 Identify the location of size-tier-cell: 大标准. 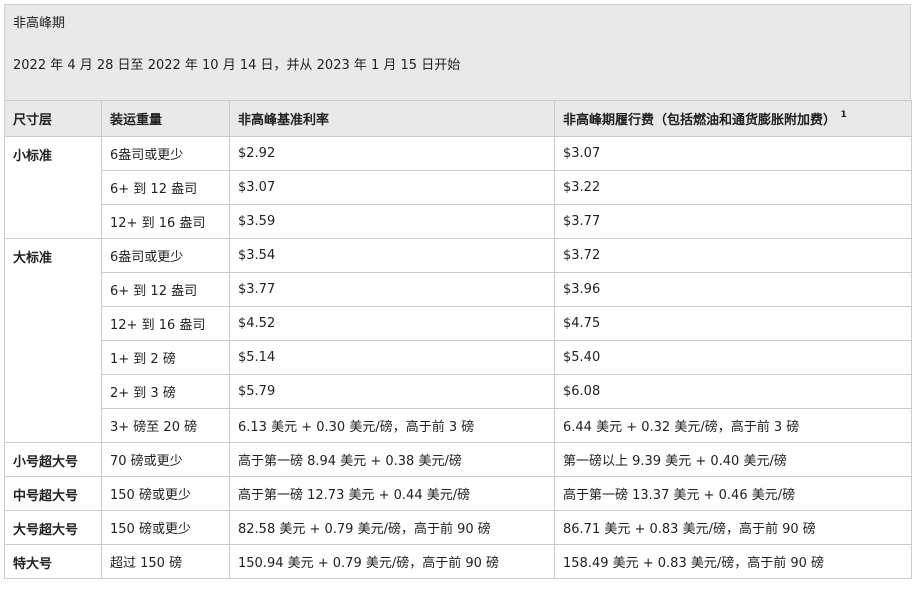
(53, 340).